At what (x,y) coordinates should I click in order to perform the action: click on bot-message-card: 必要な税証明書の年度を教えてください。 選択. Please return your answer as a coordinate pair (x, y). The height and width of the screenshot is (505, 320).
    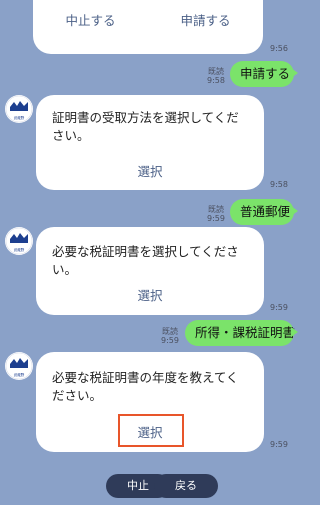
    Looking at the image, I should click on (150, 402).